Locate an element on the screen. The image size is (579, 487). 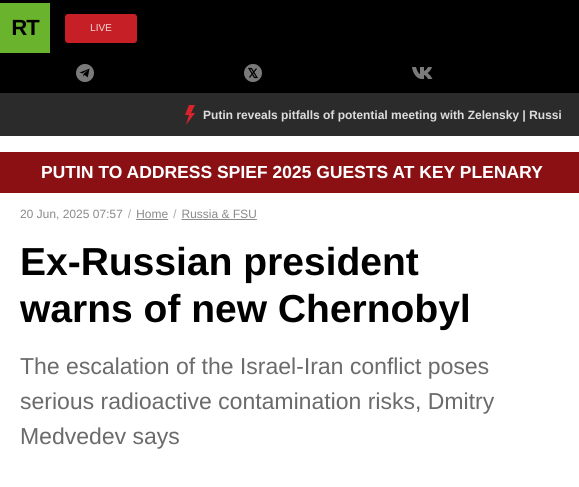
breaking-banner: PUTIN TO ADDRESS SPIEF 2025 GUESTS AT KEY PLENARY is located at coordinates (289, 172).